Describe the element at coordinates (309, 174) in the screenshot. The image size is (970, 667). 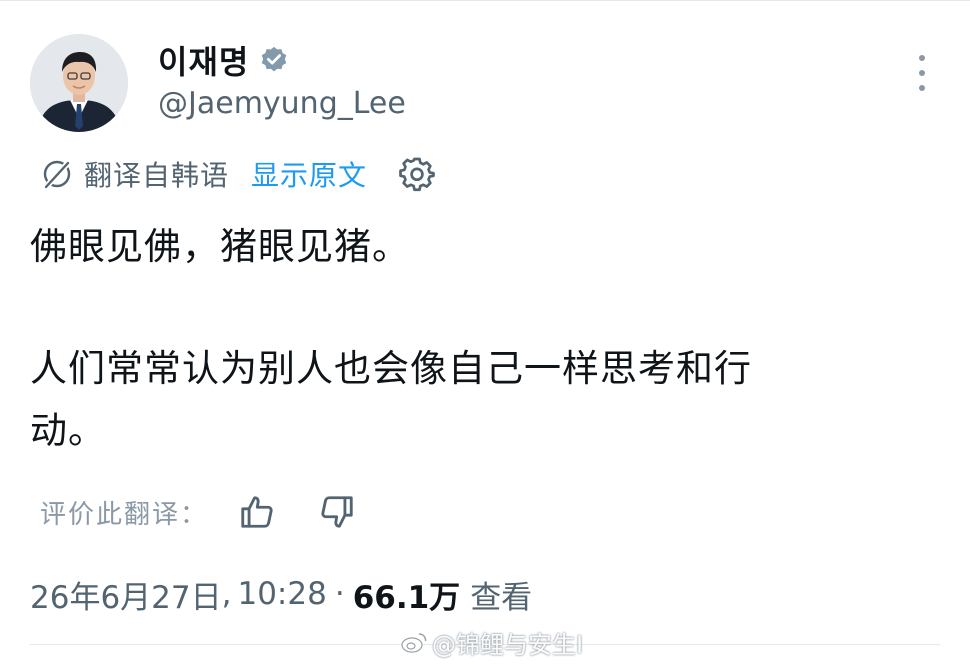
I see `show-original-link: 显示原文` at that location.